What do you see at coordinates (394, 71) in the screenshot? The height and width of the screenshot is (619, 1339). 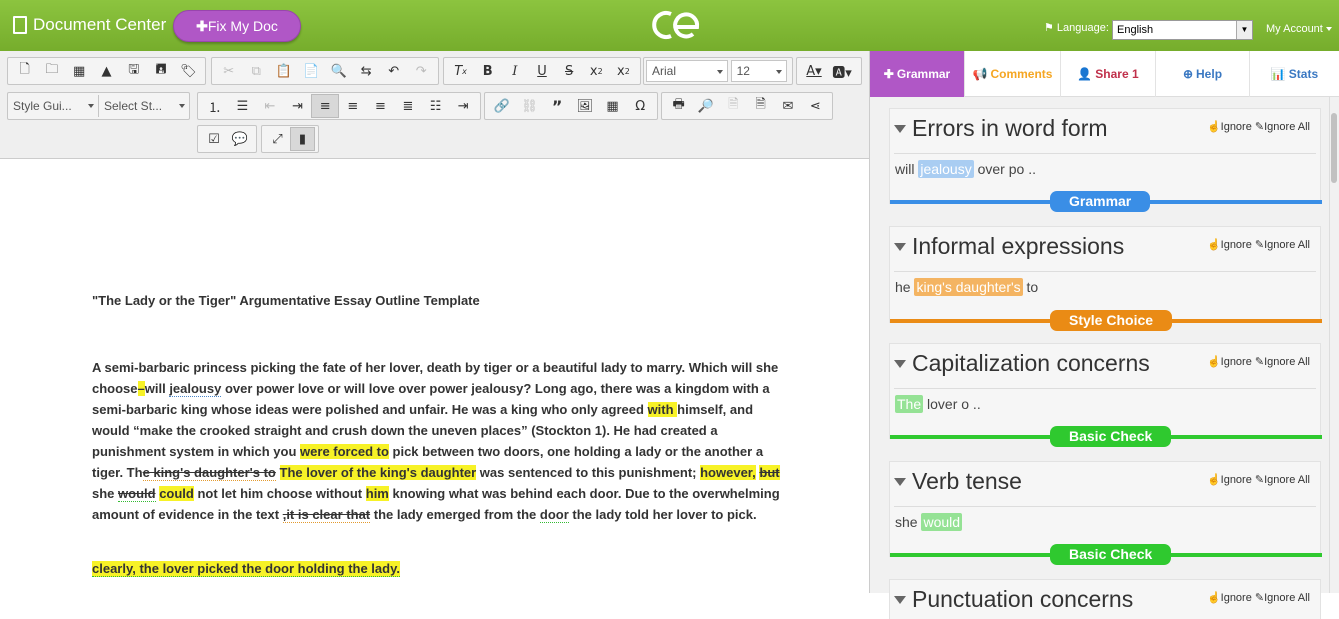 I see `undo-icon: ↶` at bounding box center [394, 71].